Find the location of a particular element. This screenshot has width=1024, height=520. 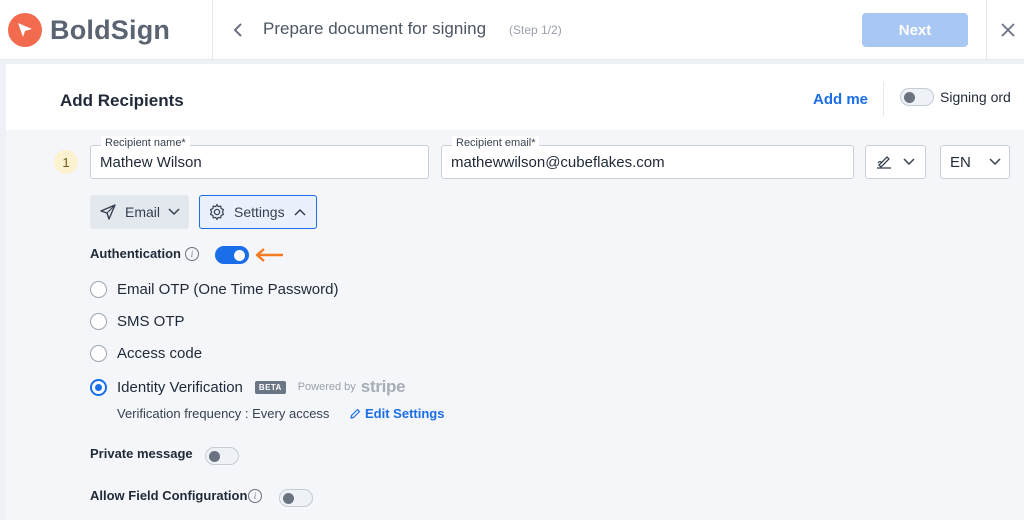

option-label: Access code is located at coordinates (160, 353).